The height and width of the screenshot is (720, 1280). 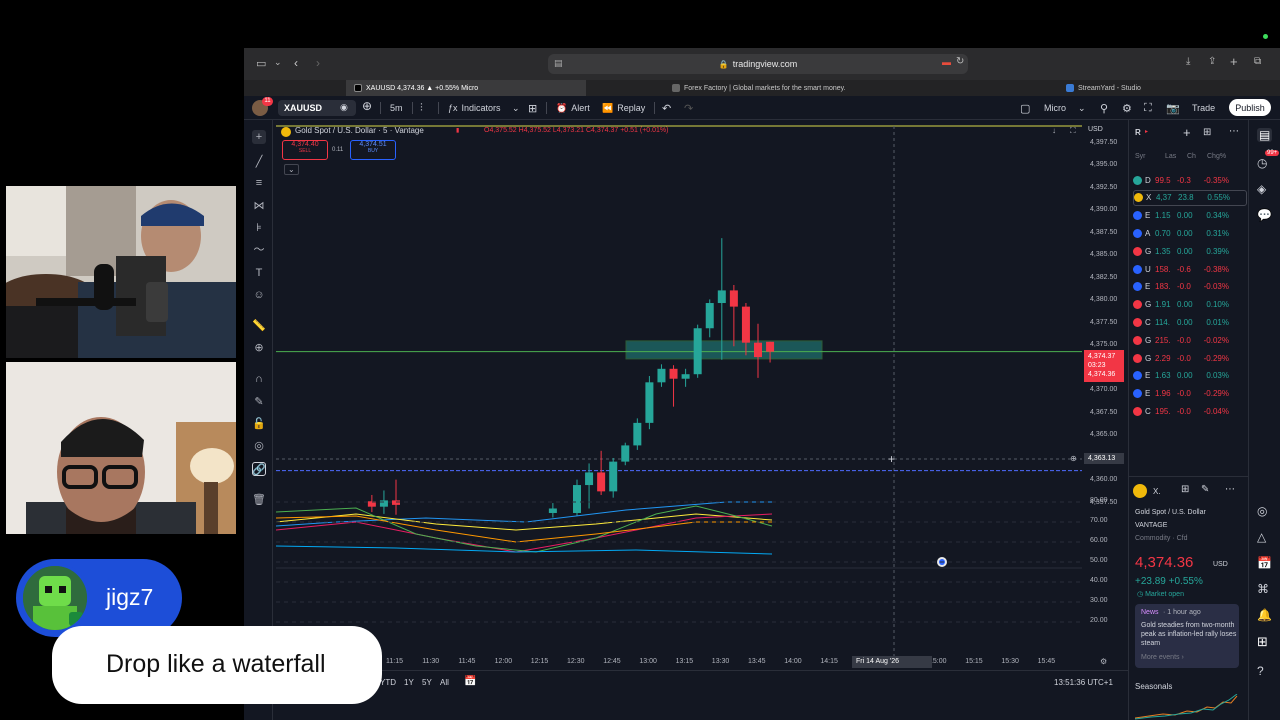 I want to click on sidebar-toggle-icon: ▭, so click(x=261, y=63).